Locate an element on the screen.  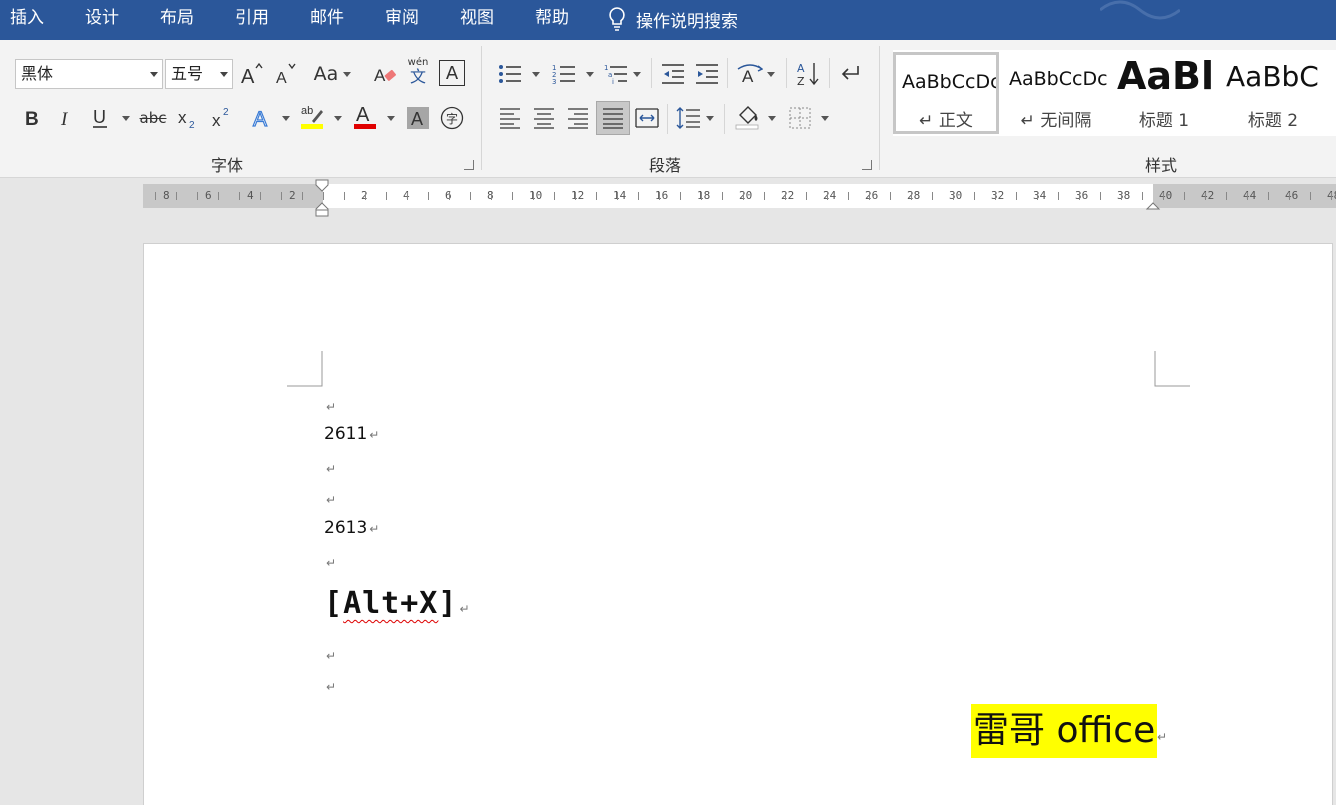
superscript-icon: x2 is located at coordinates (220, 118).